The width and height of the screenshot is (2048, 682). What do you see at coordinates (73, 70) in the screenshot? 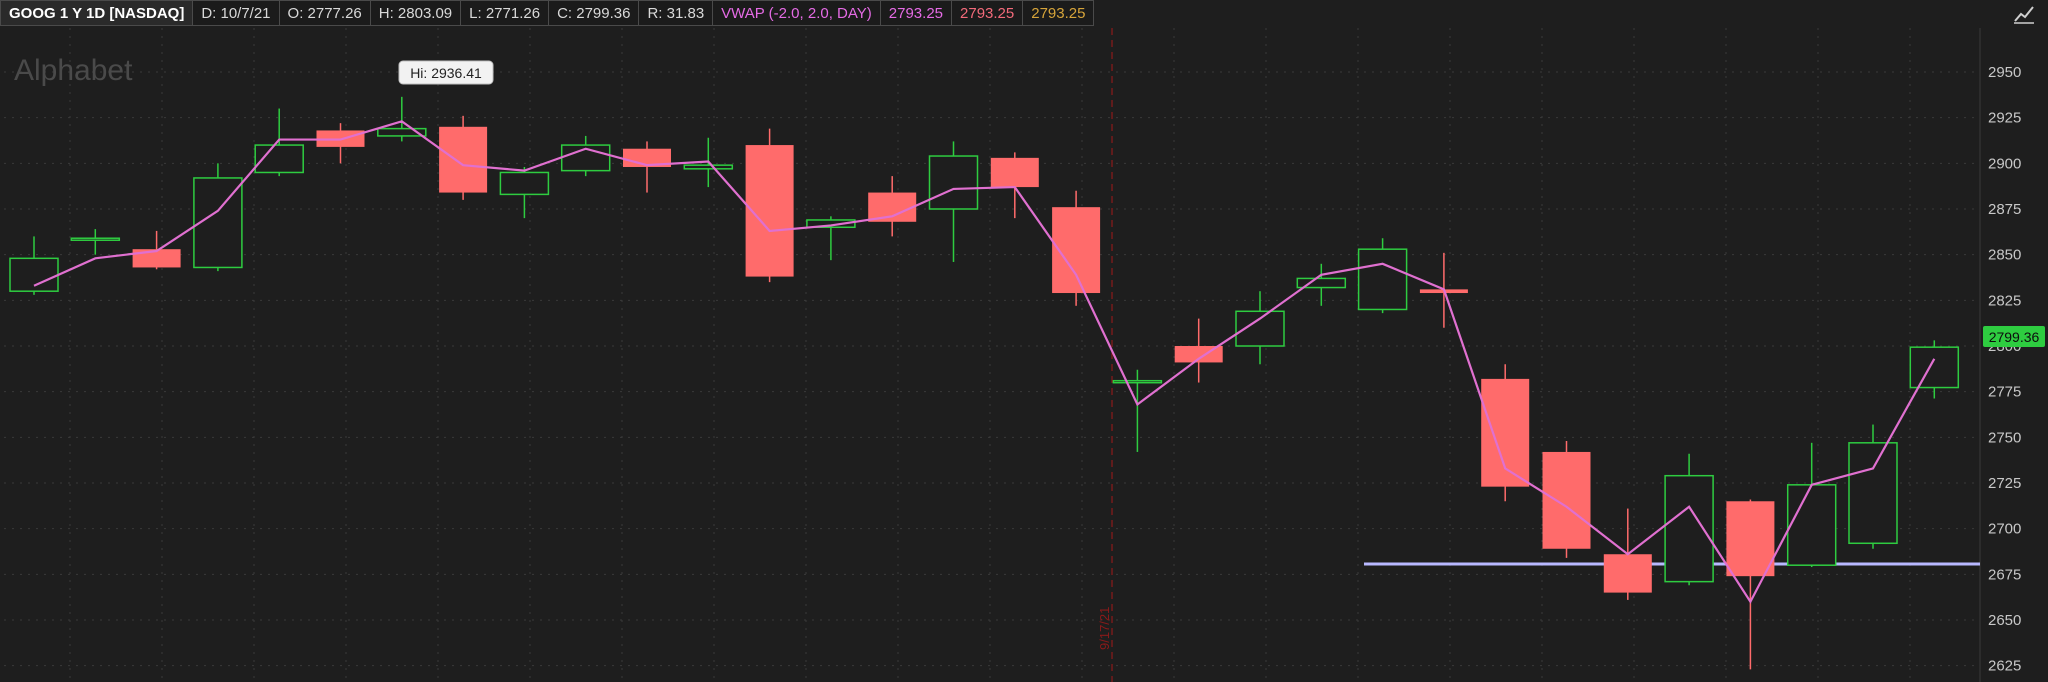
I see `watermark-text: Alphabet` at bounding box center [73, 70].